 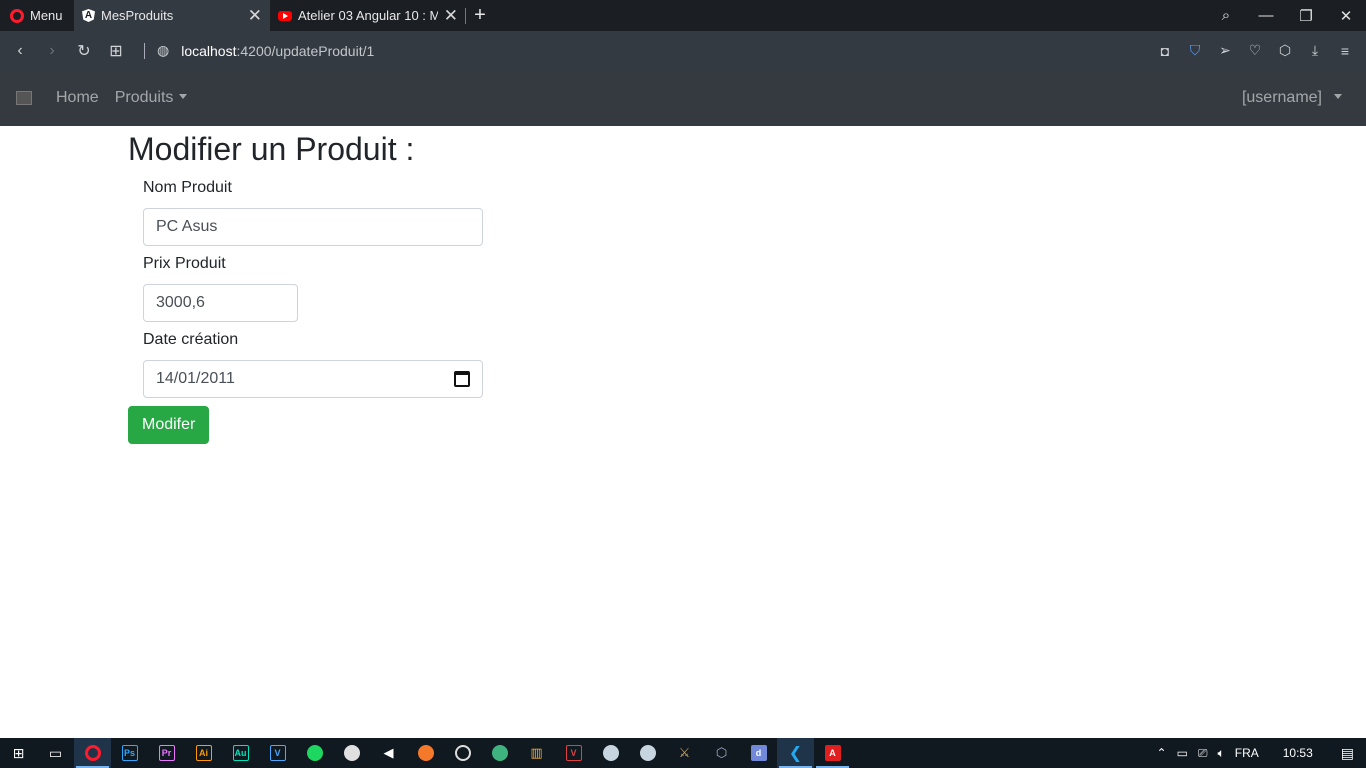 I want to click on taskbar-audition-icon: Au, so click(x=240, y=753).